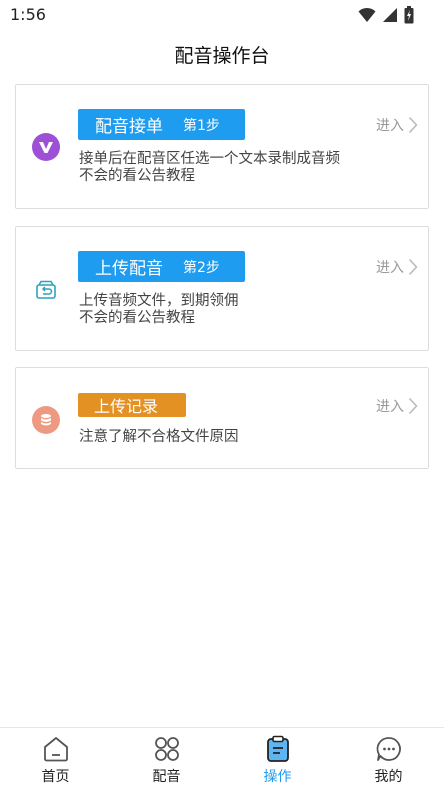  I want to click on bottom-nav: 首页 配音 操作 我的, so click(222, 758).